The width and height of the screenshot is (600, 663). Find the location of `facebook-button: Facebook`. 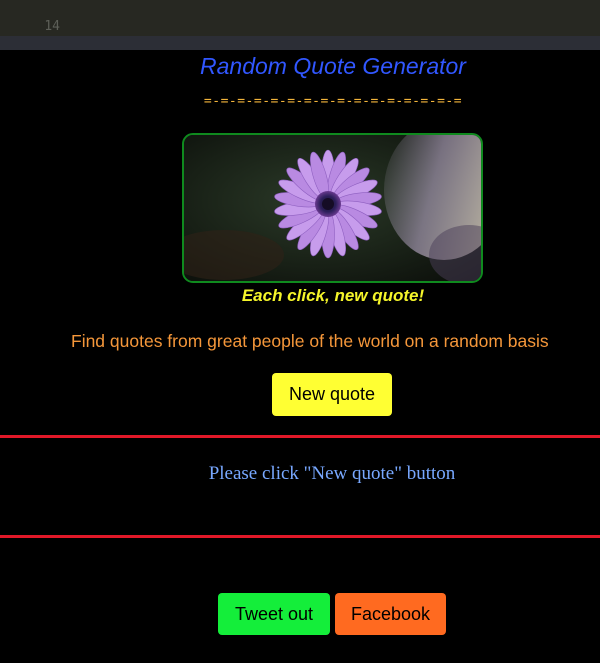

facebook-button: Facebook is located at coordinates (390, 614).